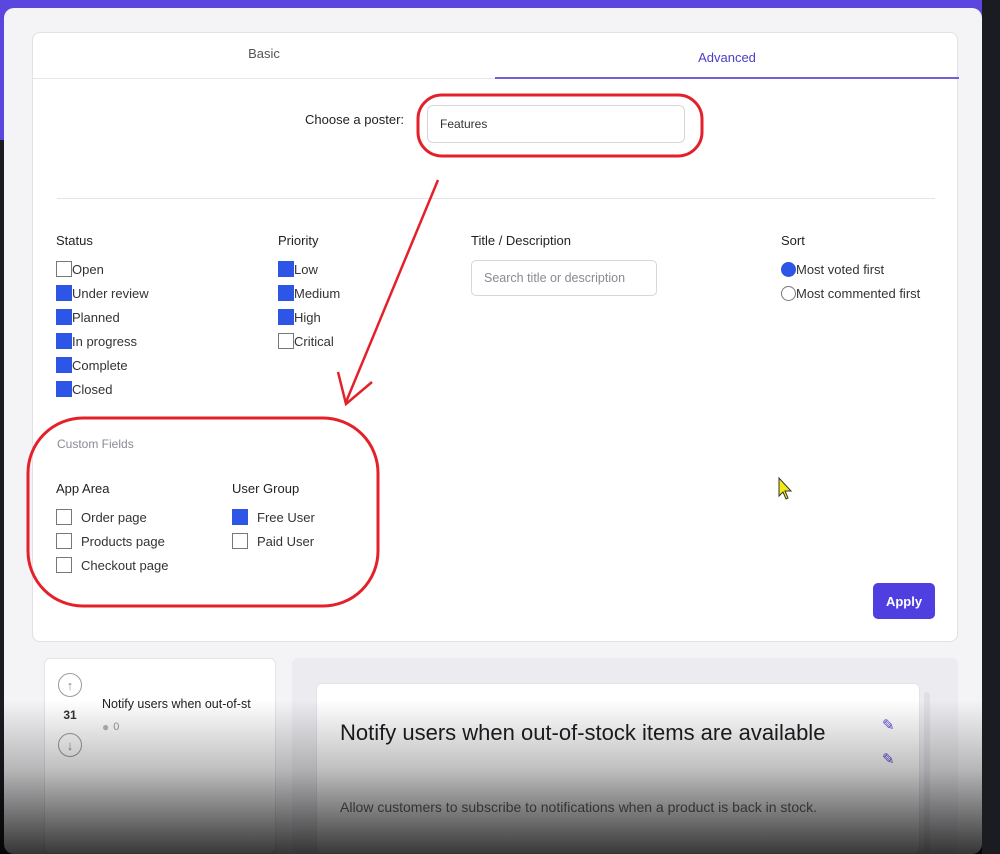  I want to click on post-detail-card, so click(618, 768).